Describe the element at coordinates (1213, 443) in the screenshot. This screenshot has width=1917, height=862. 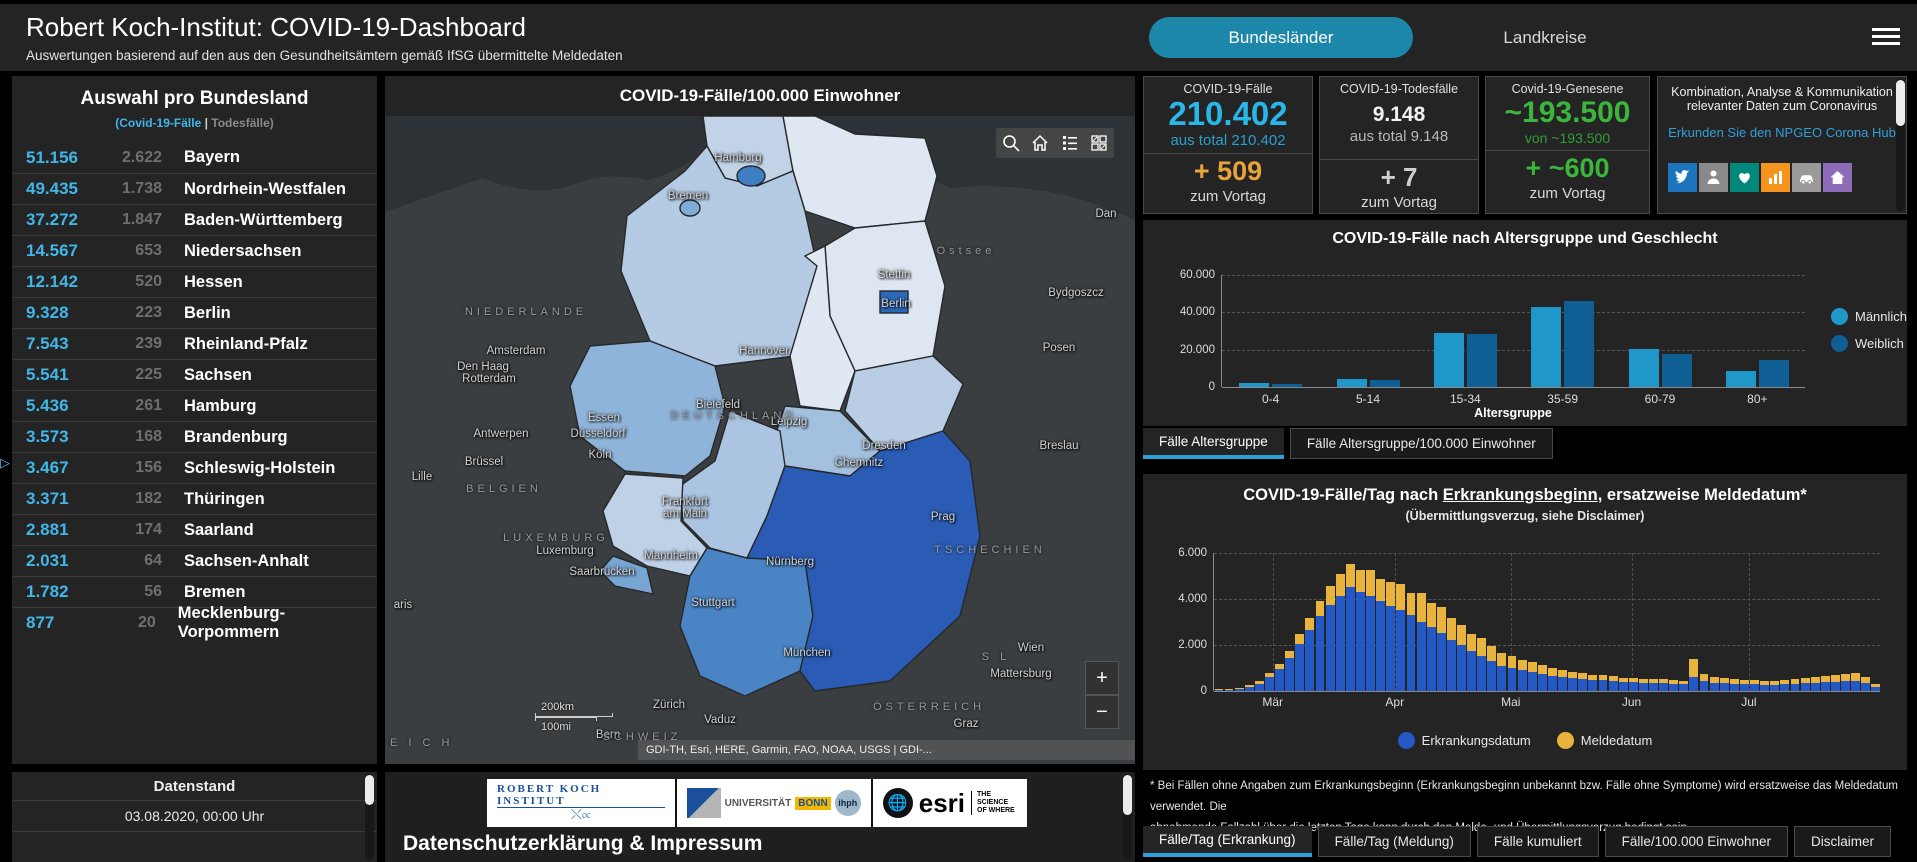
I see `tab-fälle-altersgruppe: Fälle Altersgruppe` at that location.